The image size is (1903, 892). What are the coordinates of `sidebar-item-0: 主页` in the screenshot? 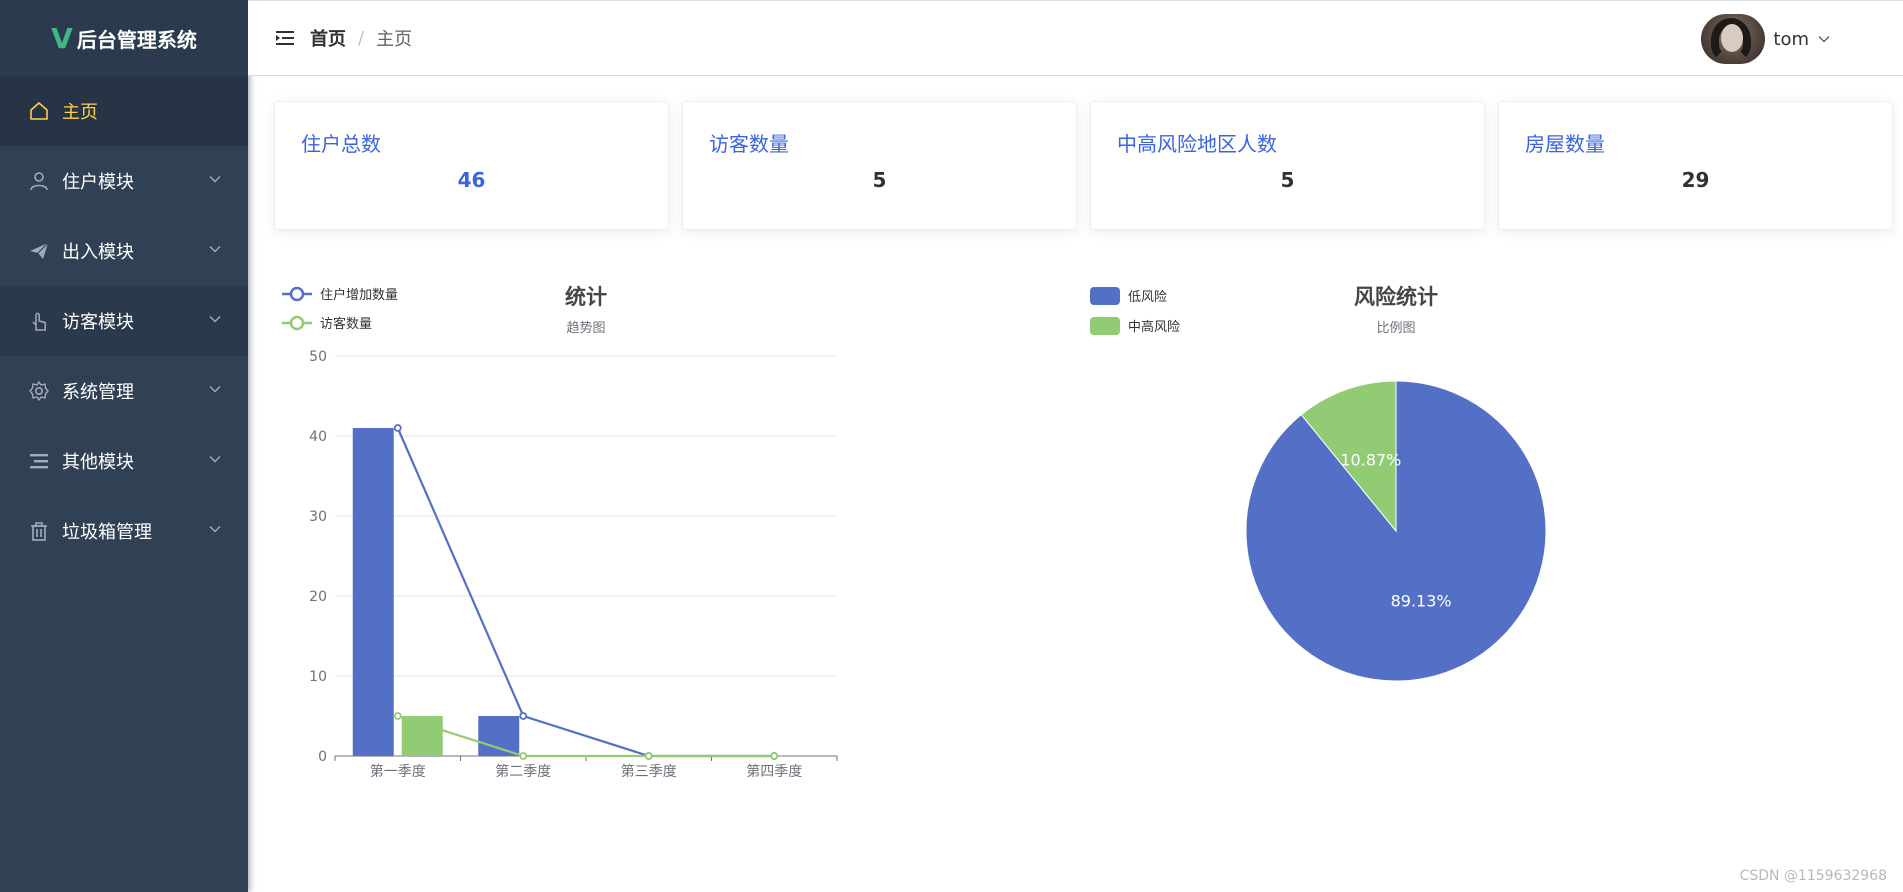 It's located at (124, 111).